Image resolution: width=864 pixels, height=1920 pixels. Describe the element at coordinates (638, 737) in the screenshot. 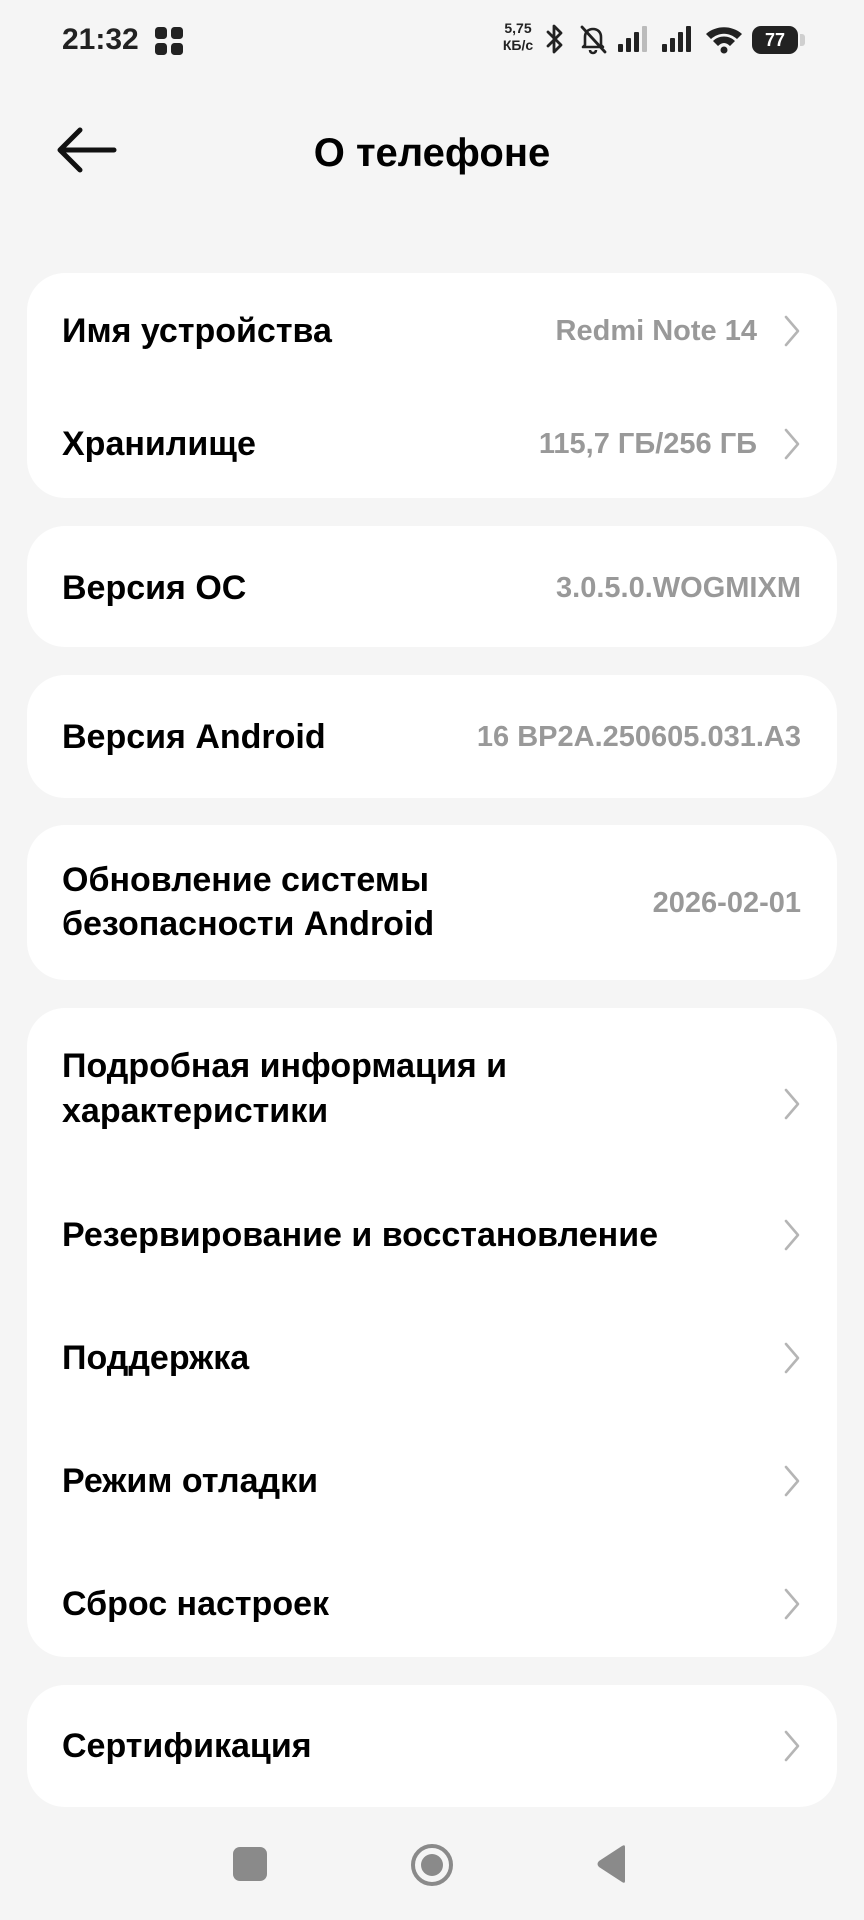

I see `android-version-value: 16 BP2A.250605.031.A3` at that location.